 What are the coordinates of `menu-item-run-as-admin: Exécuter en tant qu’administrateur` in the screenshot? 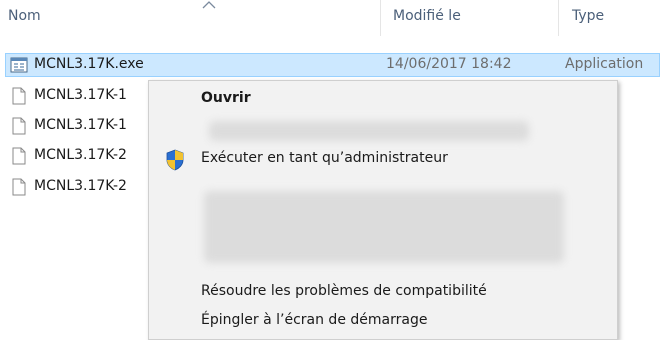 It's located at (383, 159).